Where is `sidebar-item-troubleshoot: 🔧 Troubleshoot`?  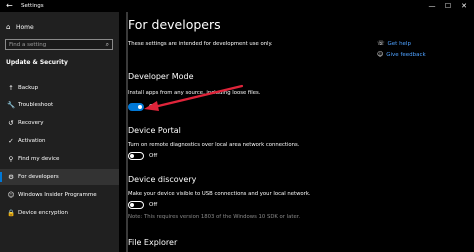
sidebar-item-troubleshoot: 🔧 Troubleshoot is located at coordinates (59, 105).